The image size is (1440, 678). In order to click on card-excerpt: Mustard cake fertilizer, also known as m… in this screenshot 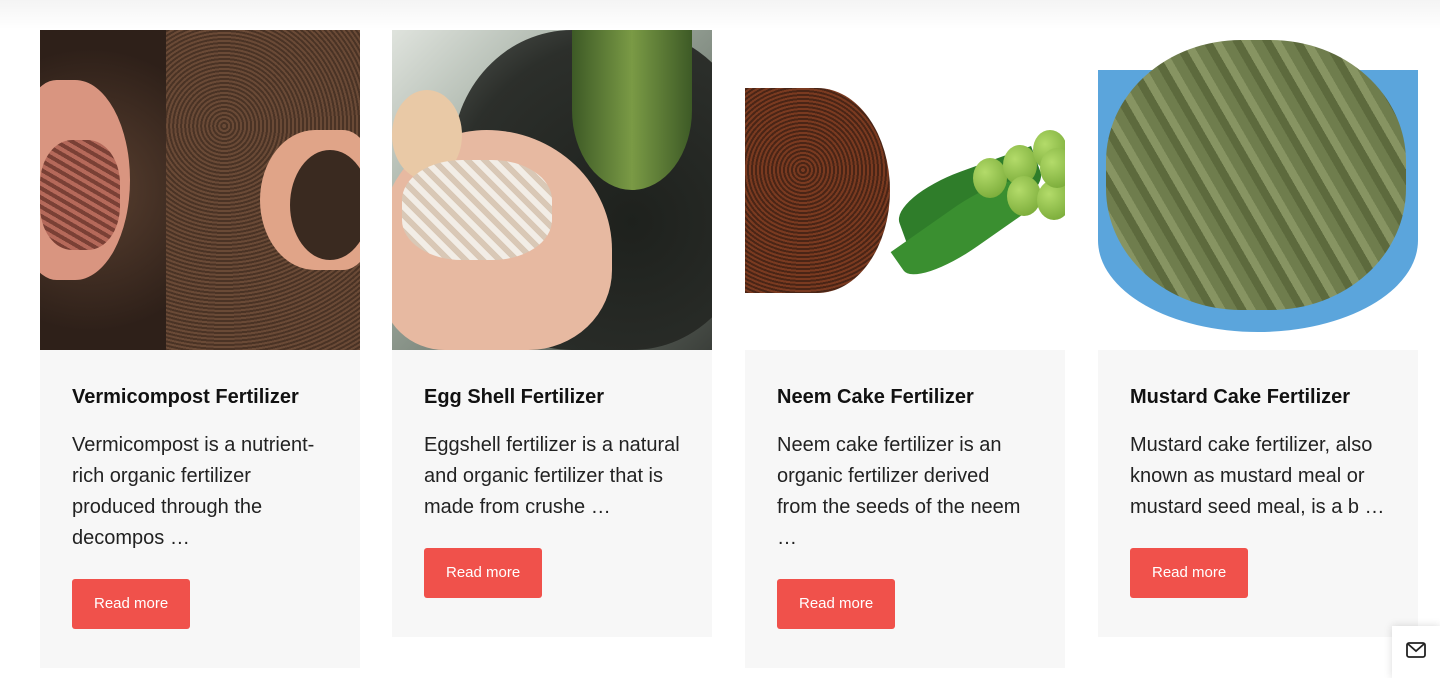, I will do `click(1257, 476)`.